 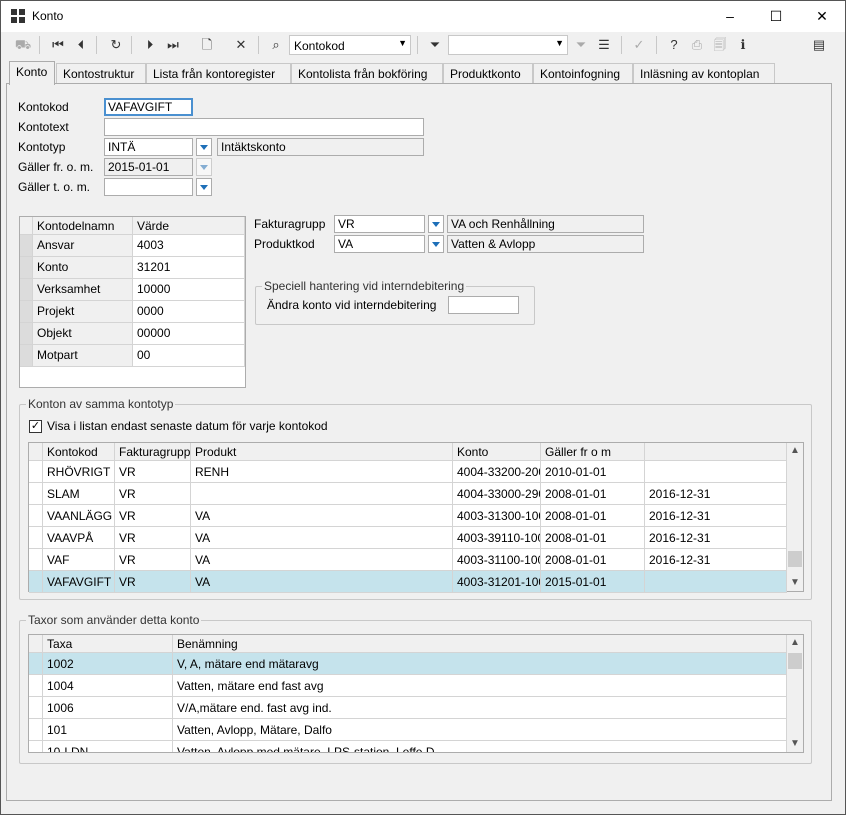 I want to click on table-cell: 4003-31100-10000-0000-0000-0000-00000-00, so click(x=497, y=560).